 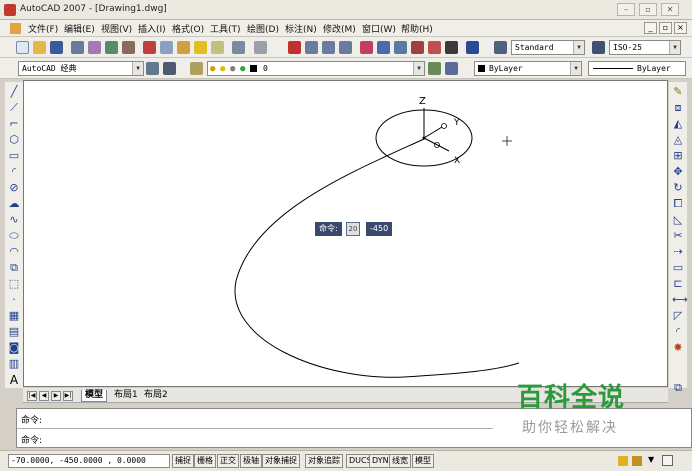 I want to click on menu-file: 文件(F), so click(x=43, y=28).